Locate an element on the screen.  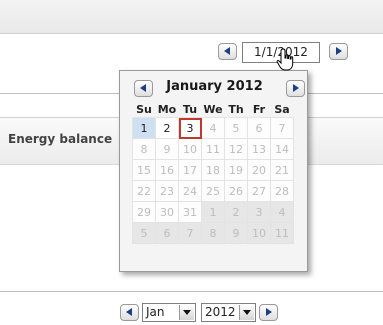
calendar-week-row: 5 6 7 8 9 10 11 is located at coordinates (213, 233).